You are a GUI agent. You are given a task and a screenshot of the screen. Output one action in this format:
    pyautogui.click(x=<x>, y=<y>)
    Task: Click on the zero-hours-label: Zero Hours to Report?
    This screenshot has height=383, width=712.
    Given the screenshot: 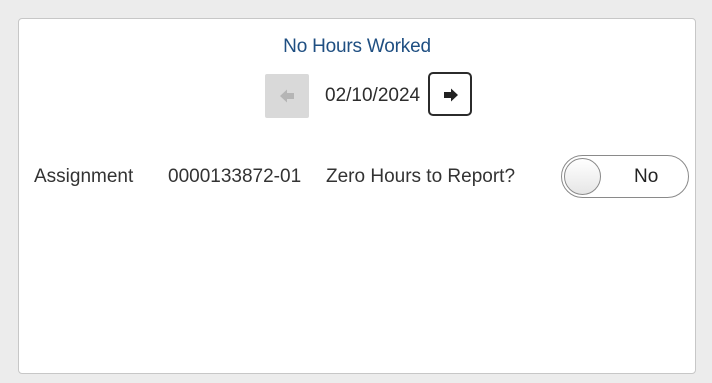 What is the action you would take?
    pyautogui.click(x=421, y=176)
    